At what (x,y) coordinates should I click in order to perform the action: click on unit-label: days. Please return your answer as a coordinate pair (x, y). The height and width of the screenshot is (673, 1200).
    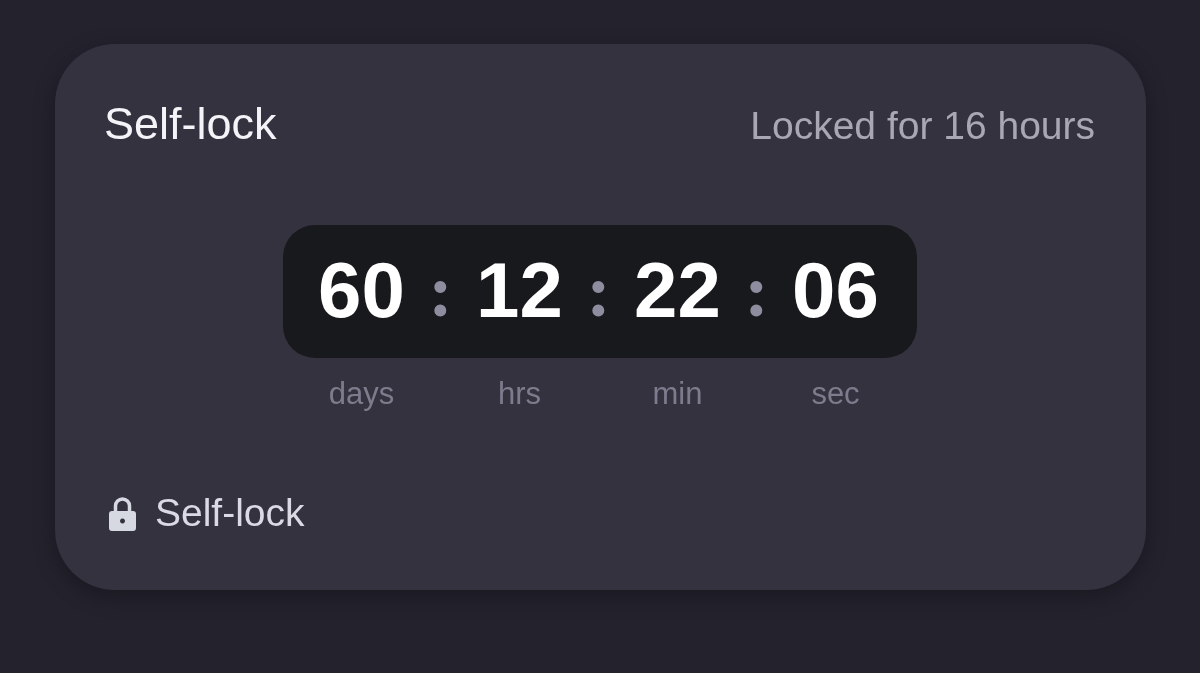
    Looking at the image, I should click on (361, 393).